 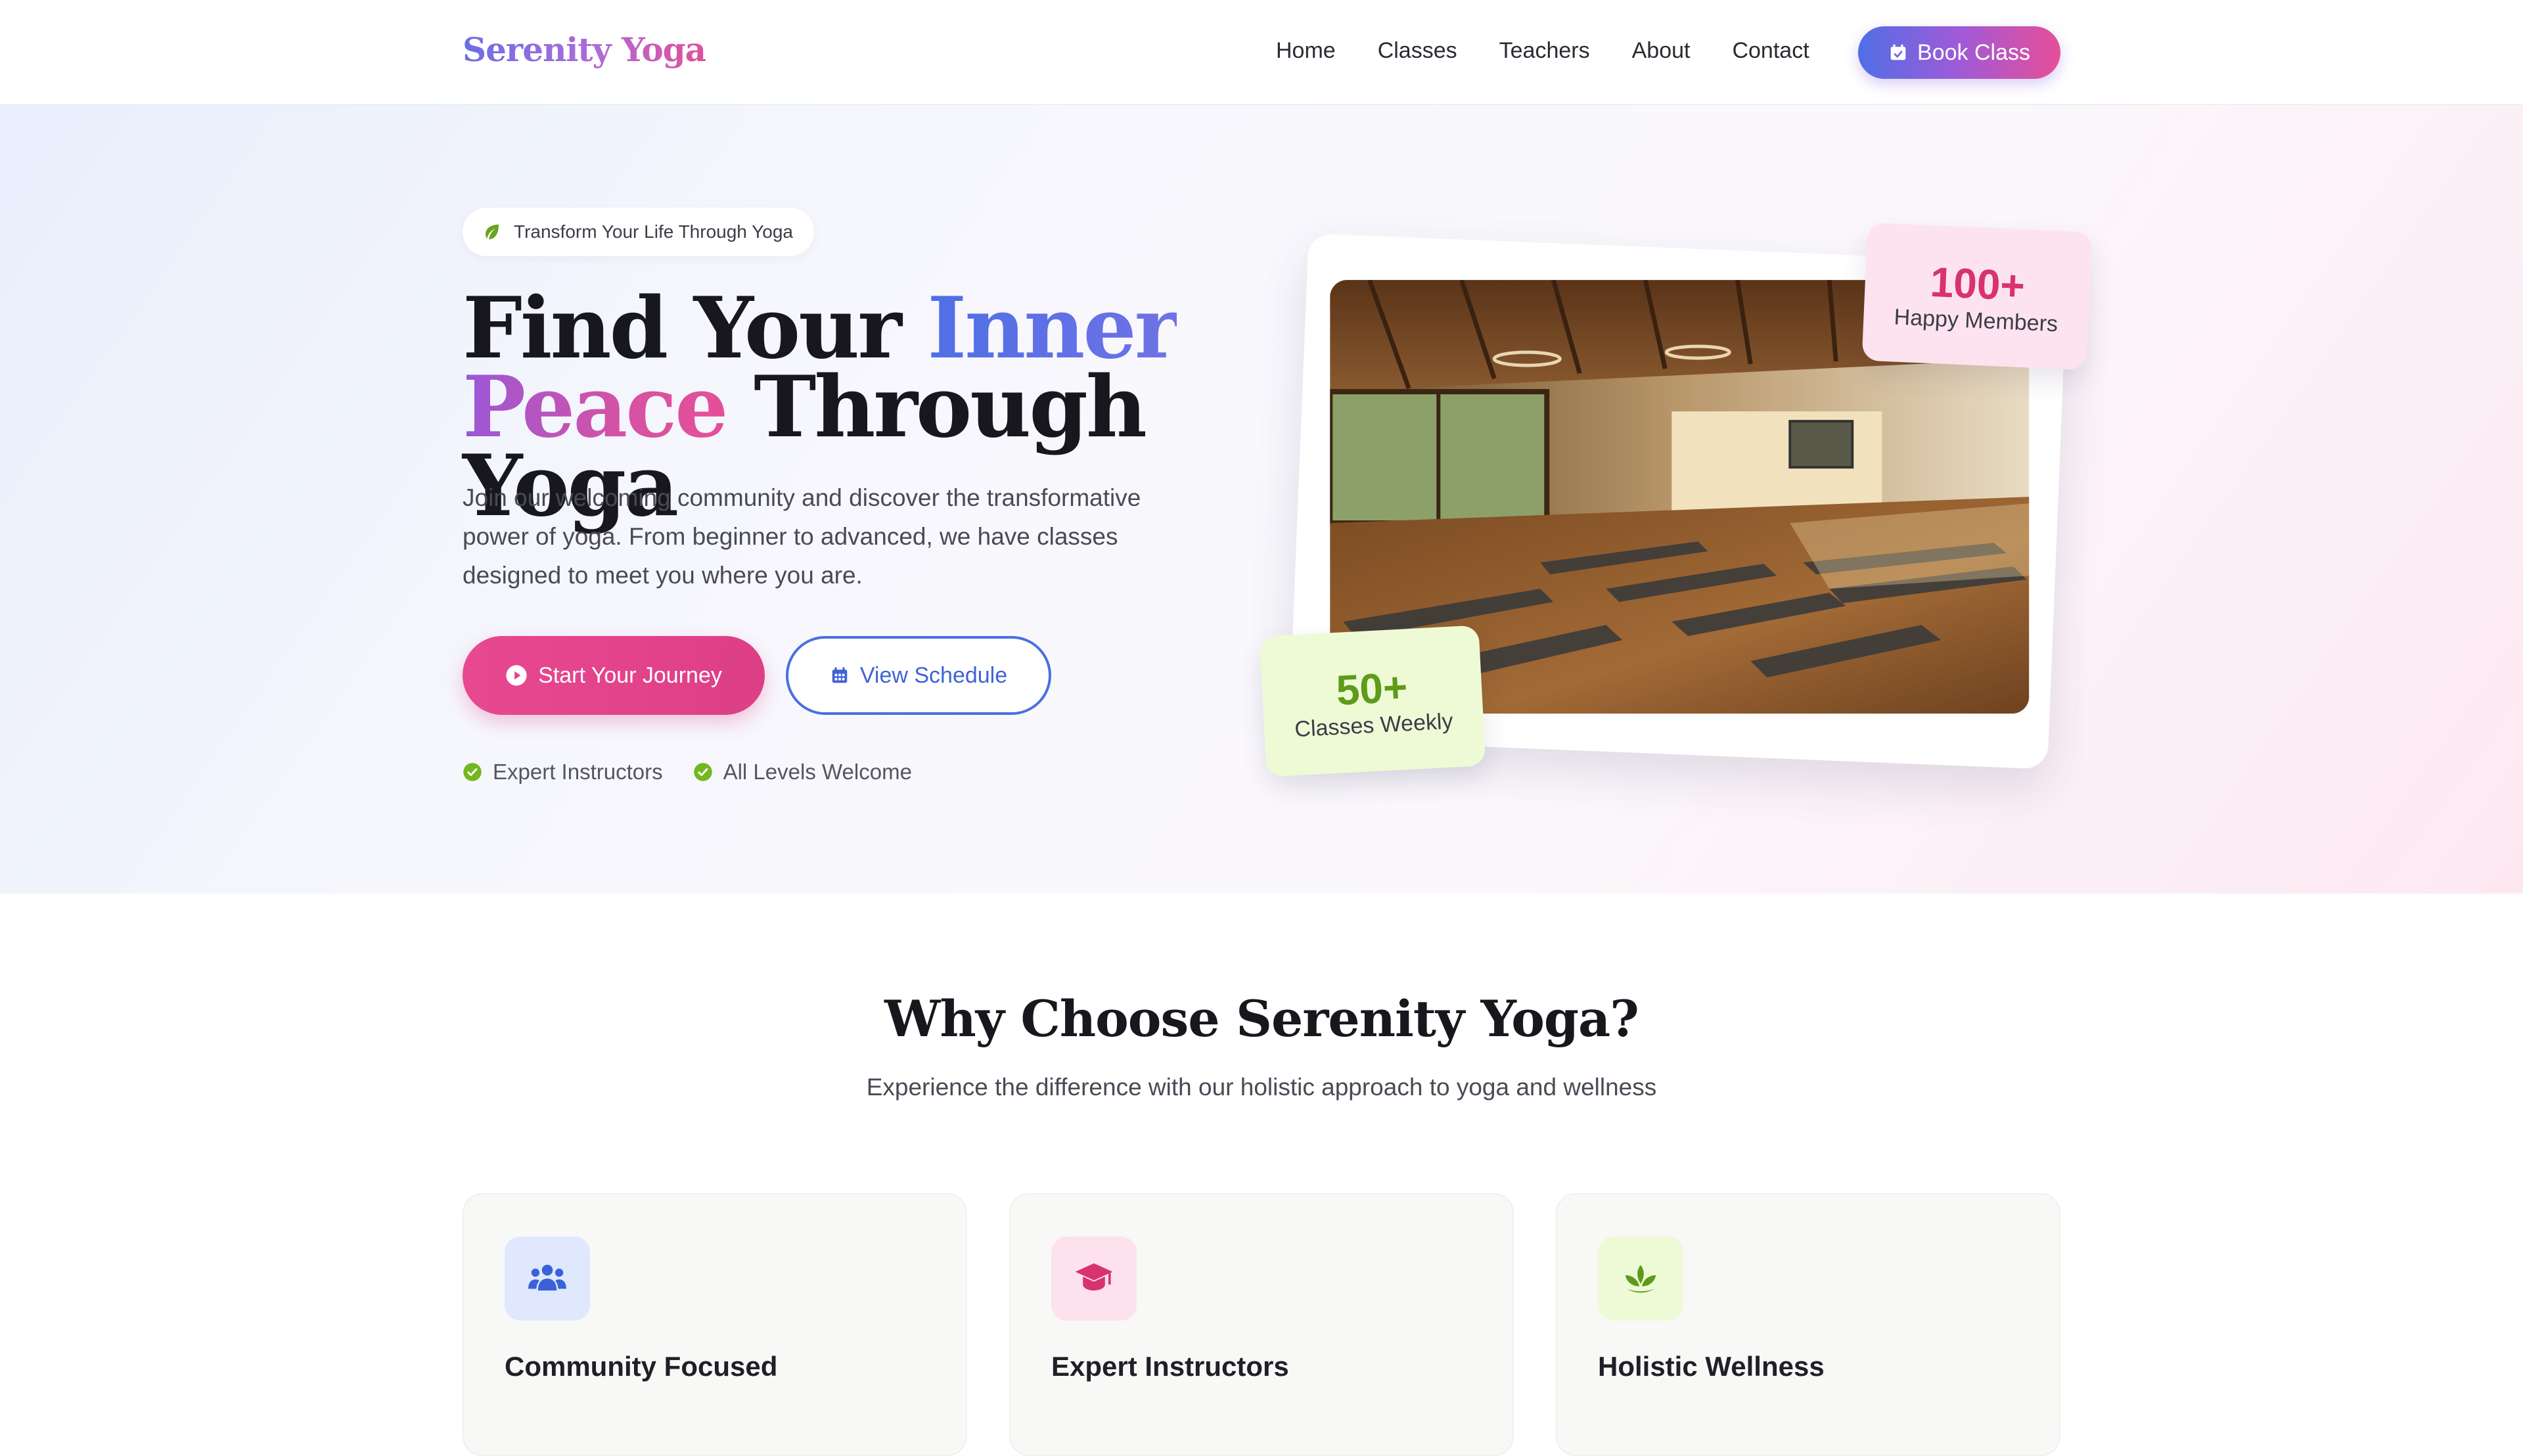 I want to click on view-schedule-label: View Schedule, so click(x=933, y=675).